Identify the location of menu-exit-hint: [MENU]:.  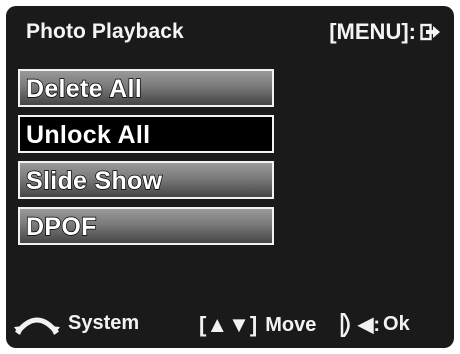
(384, 32).